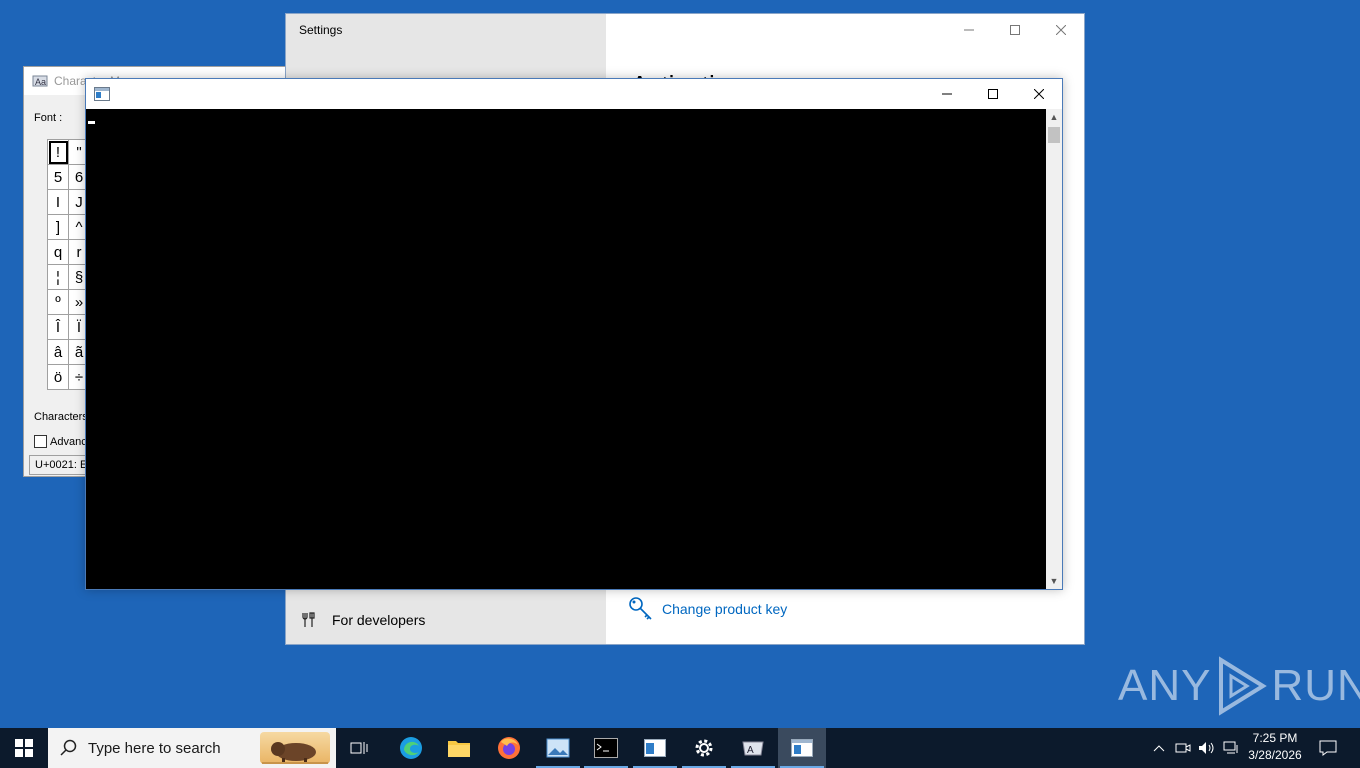 This screenshot has width=1360, height=768. I want to click on char-cell: ], so click(58, 227).